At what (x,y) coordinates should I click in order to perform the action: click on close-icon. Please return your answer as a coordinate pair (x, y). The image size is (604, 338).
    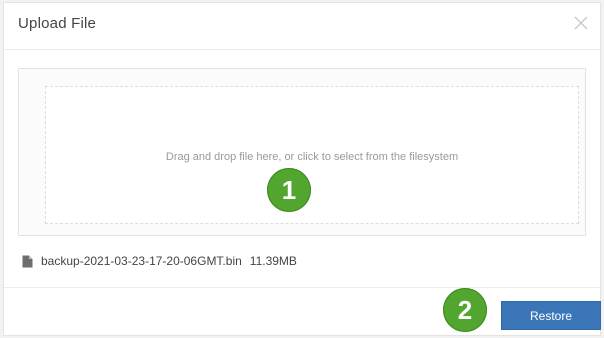
    Looking at the image, I should click on (581, 23).